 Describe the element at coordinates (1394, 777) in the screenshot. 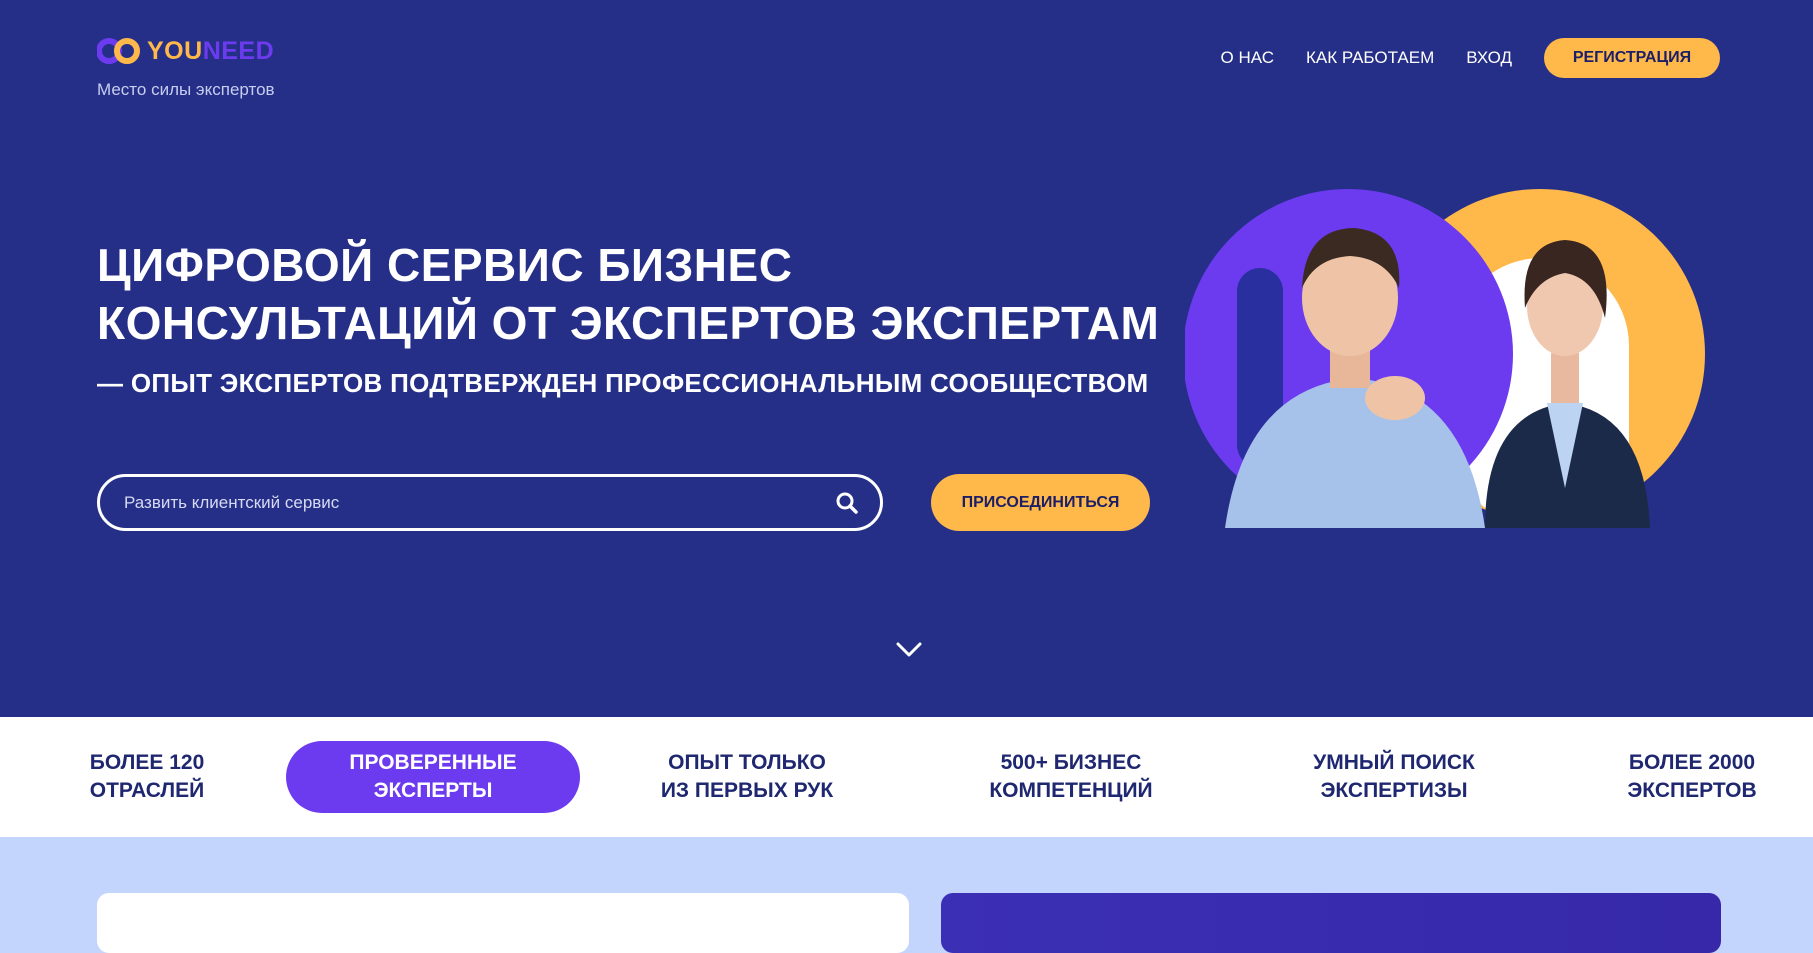

I see `feature-smart-search: УМНЫЙ ПОИСК ЭКСПЕРТИЗЫ` at that location.